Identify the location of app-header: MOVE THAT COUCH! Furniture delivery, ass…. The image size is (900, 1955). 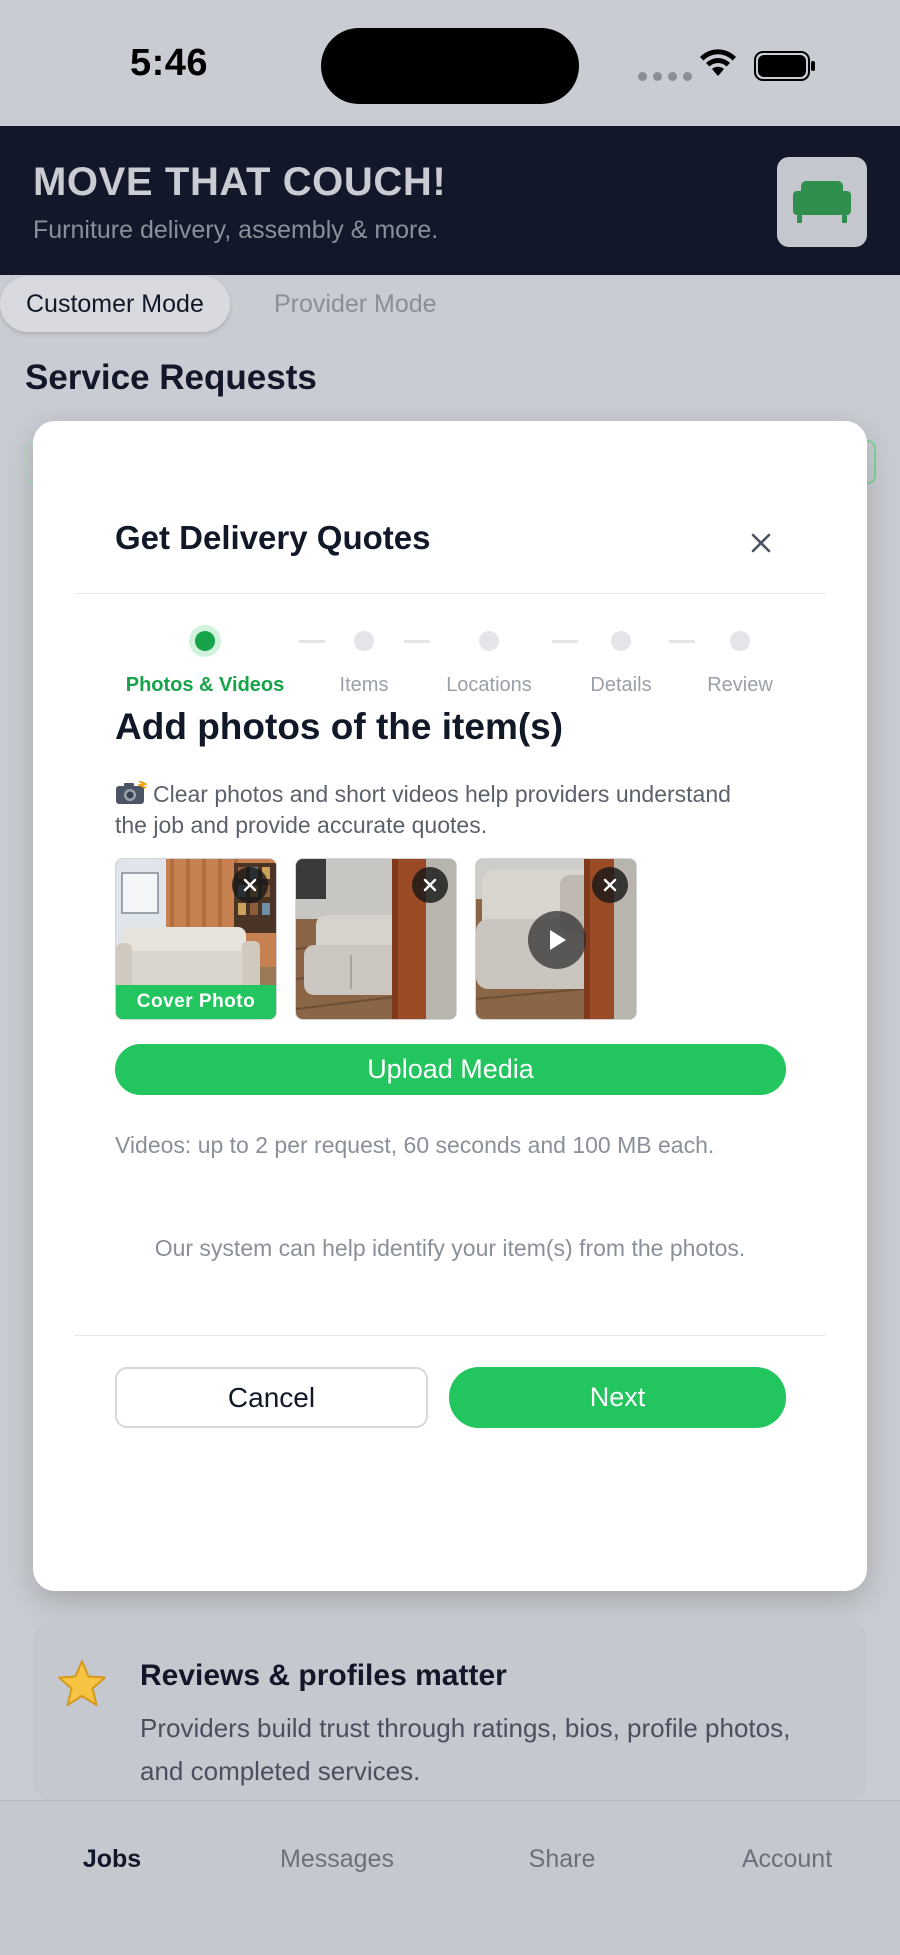
(450, 200).